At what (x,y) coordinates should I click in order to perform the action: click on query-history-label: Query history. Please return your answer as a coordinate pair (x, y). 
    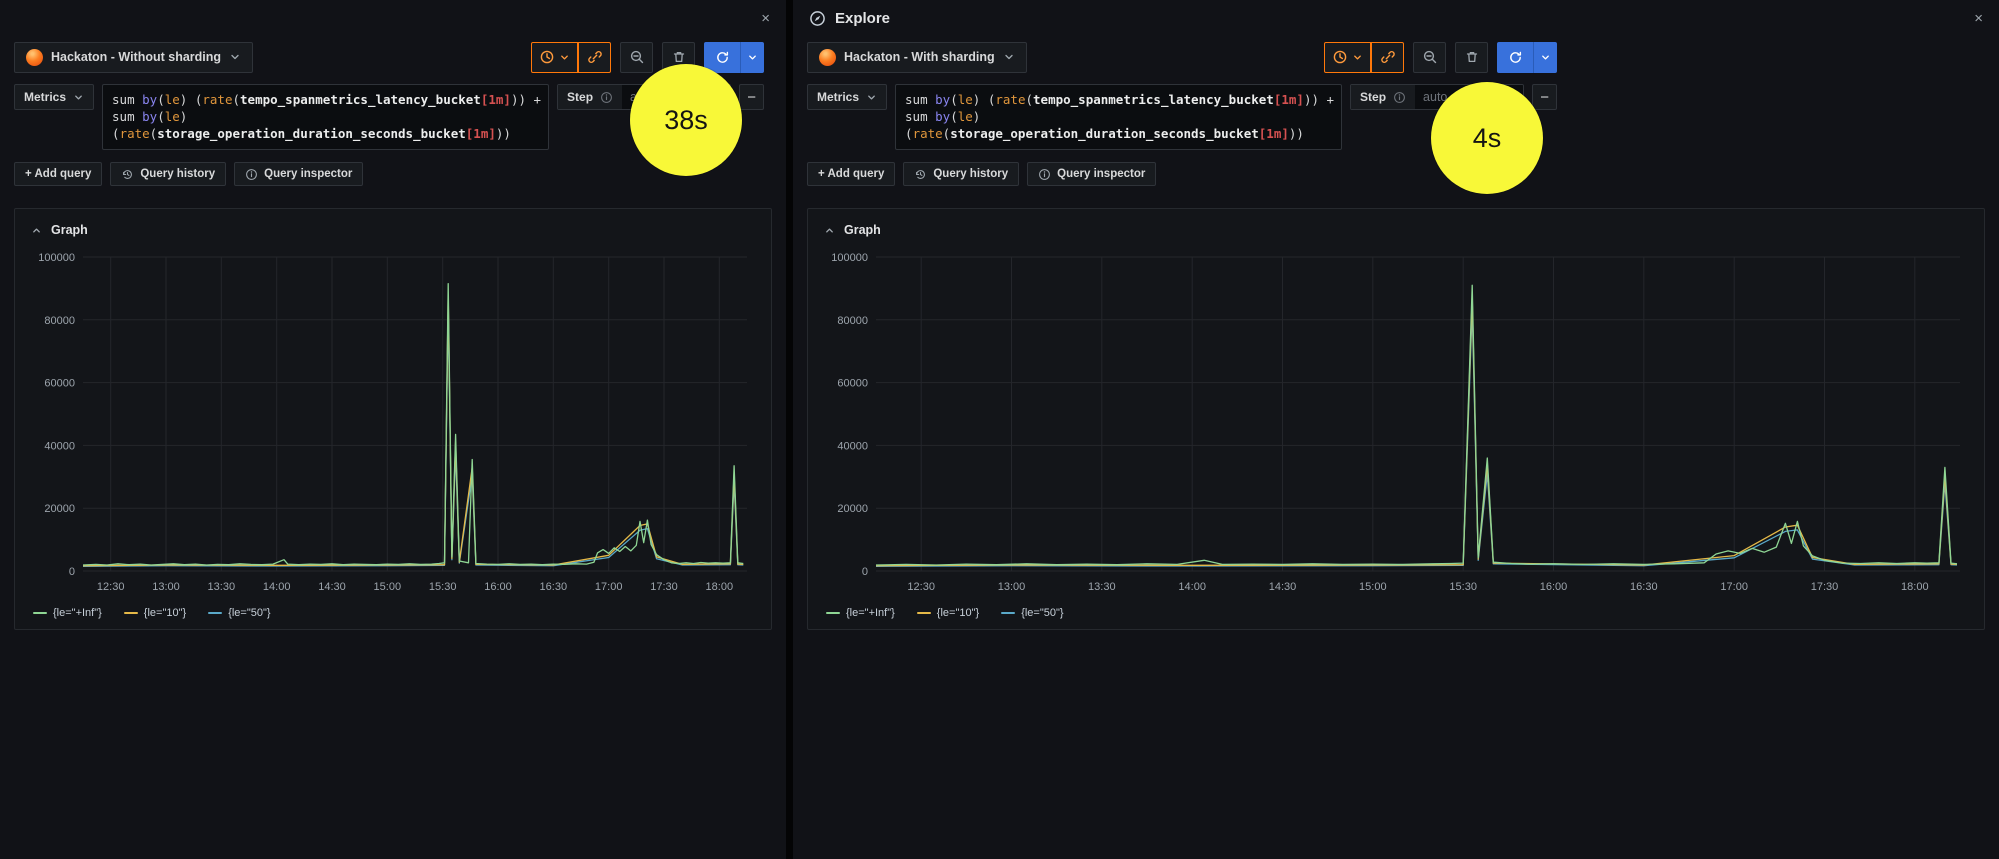
    Looking at the image, I should click on (971, 174).